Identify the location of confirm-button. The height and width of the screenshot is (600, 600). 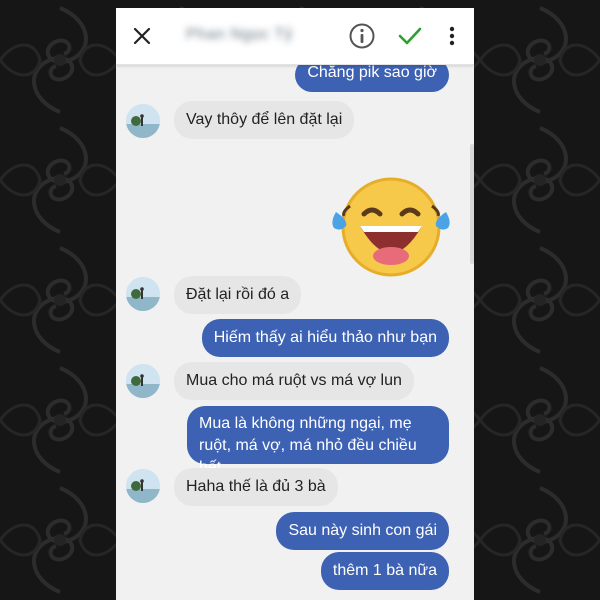
(410, 36).